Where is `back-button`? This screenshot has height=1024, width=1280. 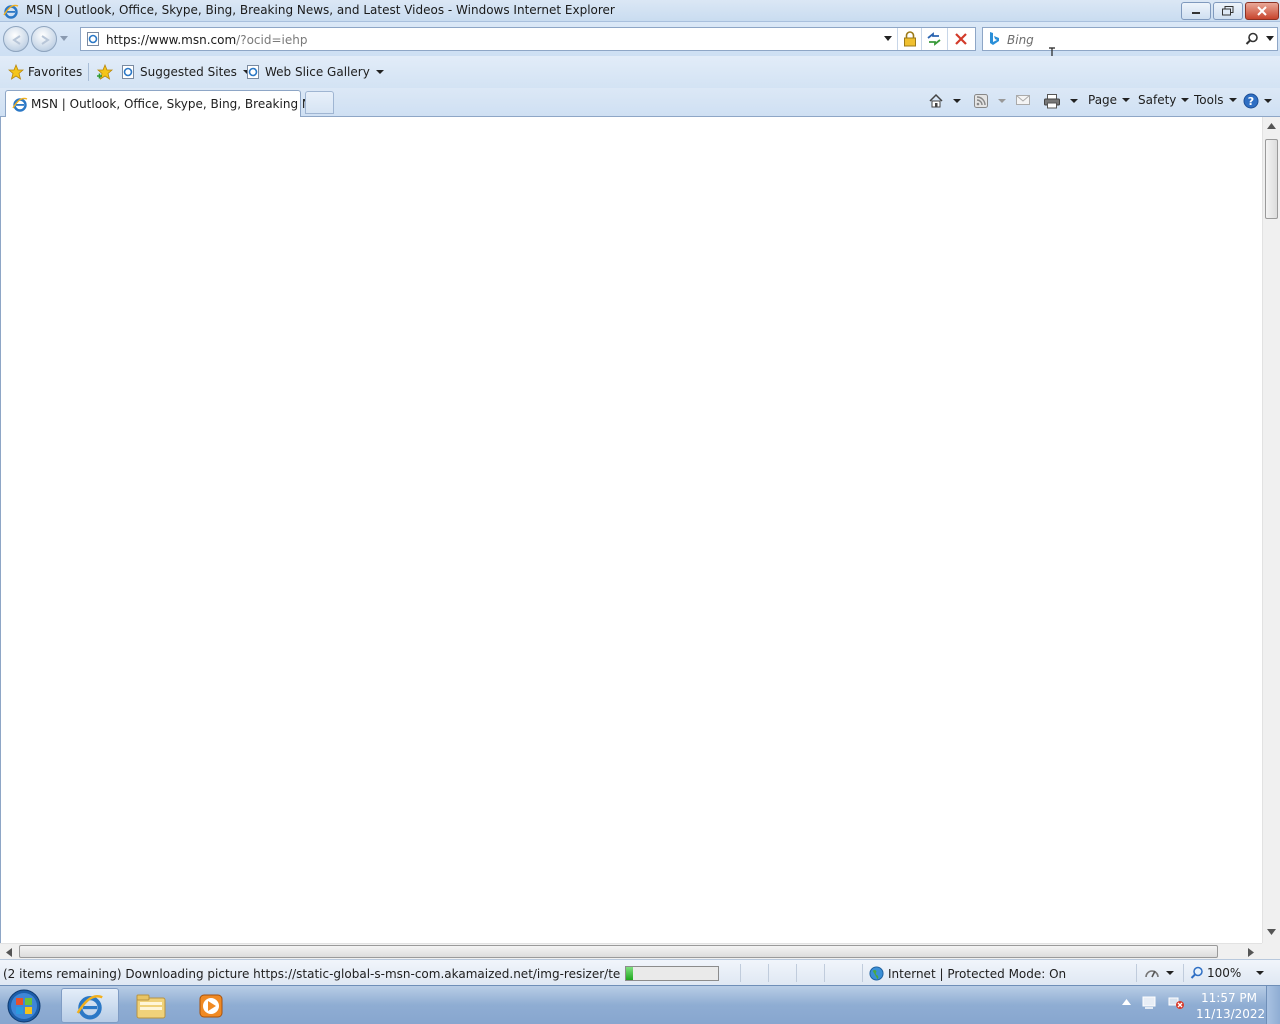
back-button is located at coordinates (16, 39).